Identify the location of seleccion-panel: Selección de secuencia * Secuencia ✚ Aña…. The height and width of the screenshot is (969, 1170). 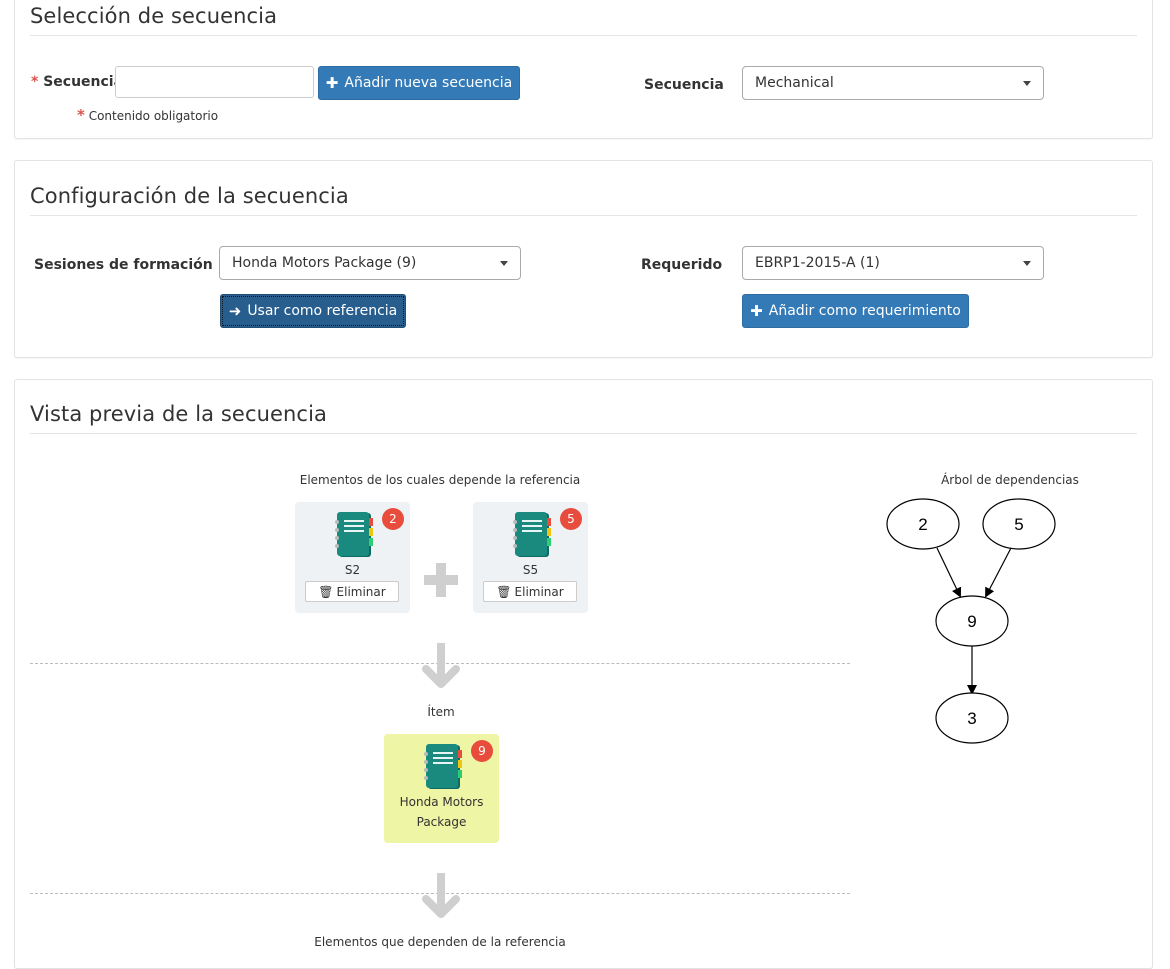
(583, 69).